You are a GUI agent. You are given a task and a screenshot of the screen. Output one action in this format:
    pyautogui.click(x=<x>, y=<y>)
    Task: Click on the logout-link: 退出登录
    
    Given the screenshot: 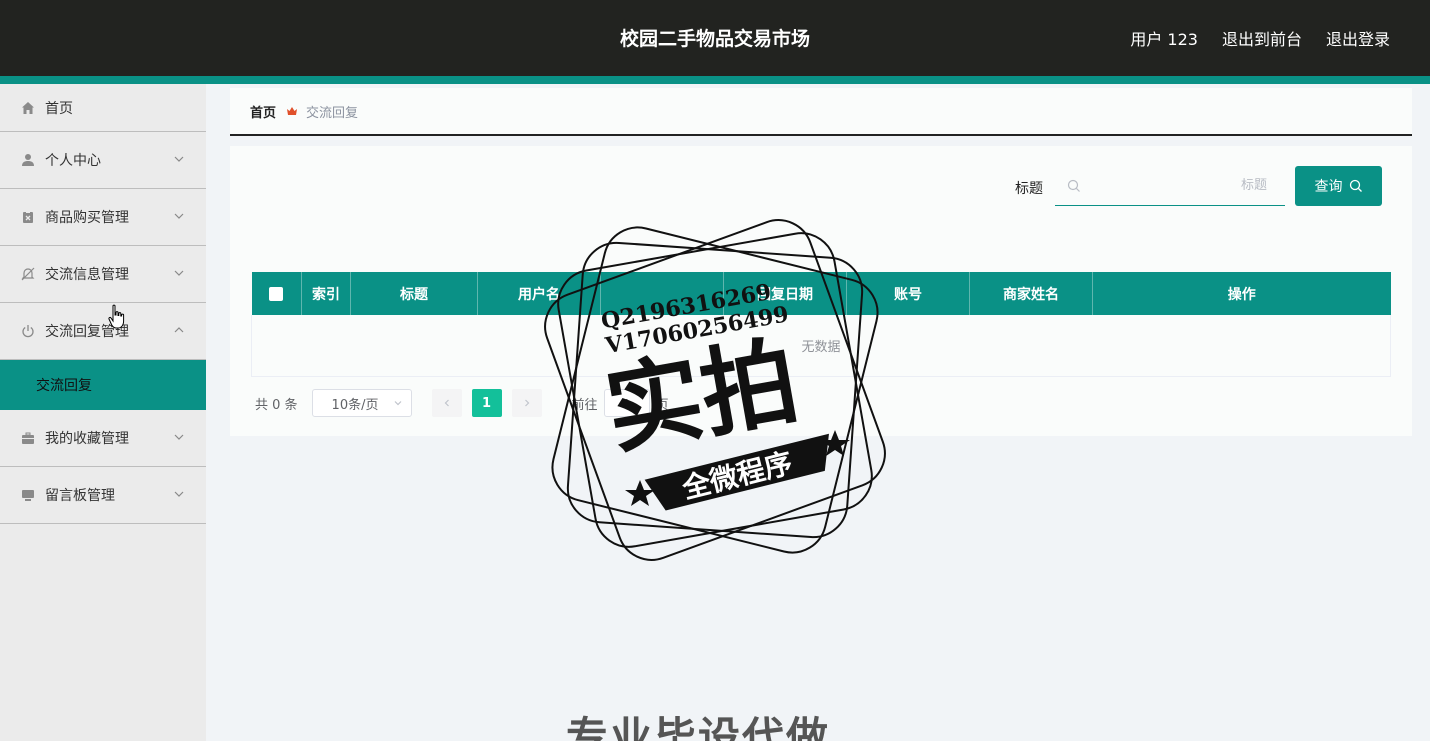 What is the action you would take?
    pyautogui.click(x=1358, y=38)
    